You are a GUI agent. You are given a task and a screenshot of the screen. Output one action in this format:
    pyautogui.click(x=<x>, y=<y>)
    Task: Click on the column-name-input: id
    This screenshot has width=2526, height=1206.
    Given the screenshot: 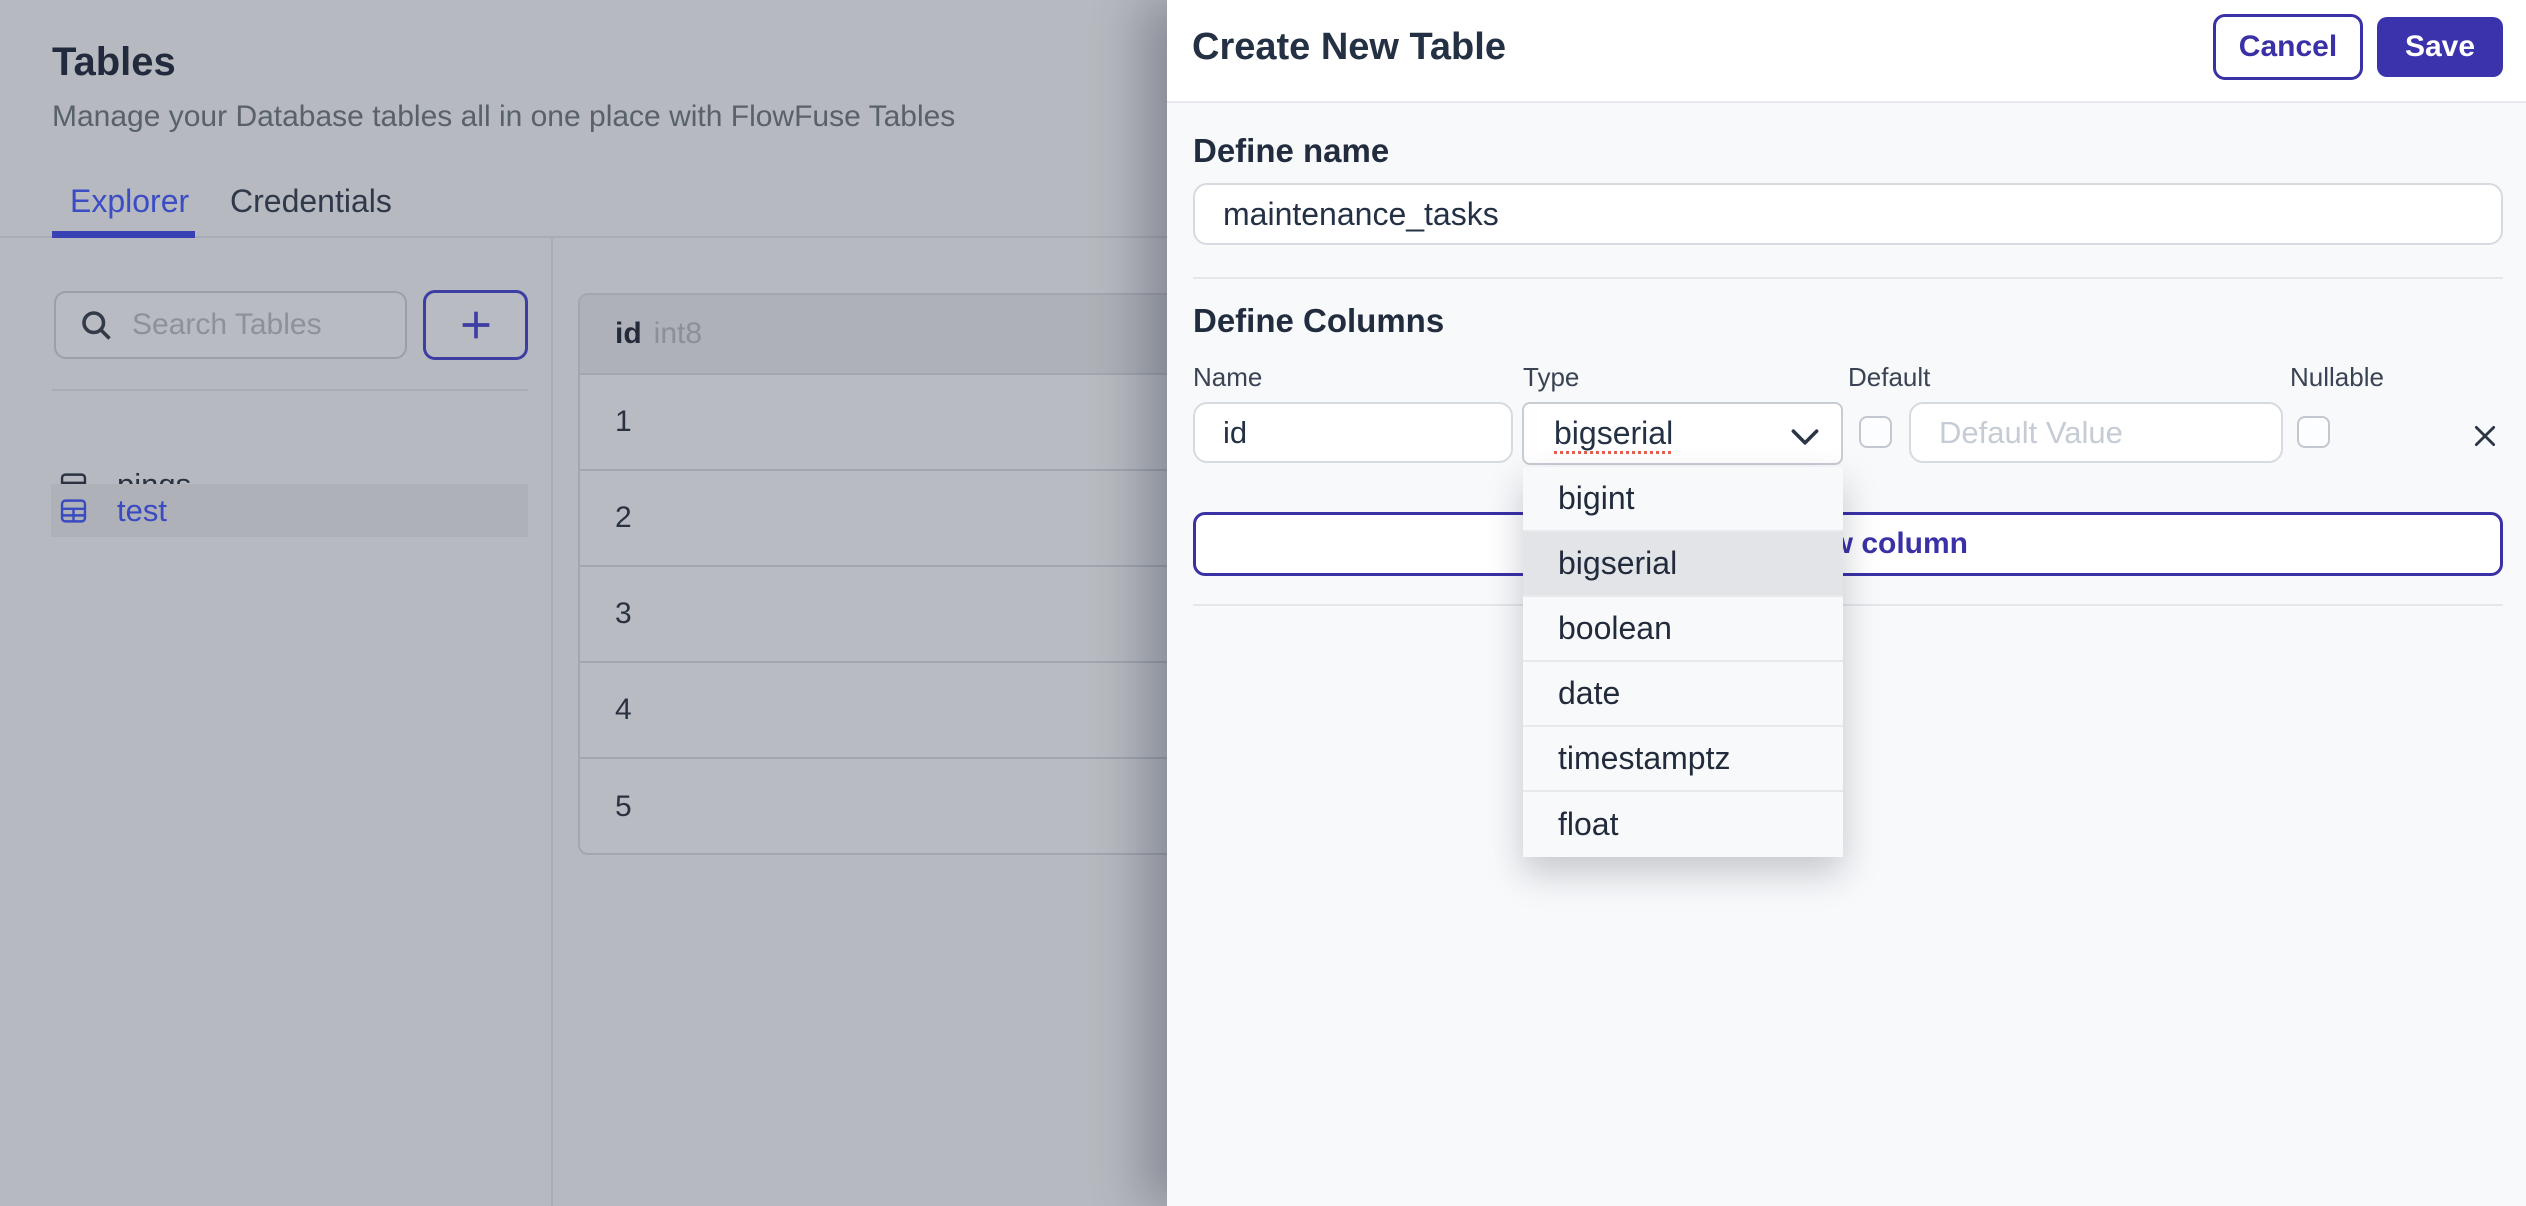 What is the action you would take?
    pyautogui.click(x=1353, y=432)
    